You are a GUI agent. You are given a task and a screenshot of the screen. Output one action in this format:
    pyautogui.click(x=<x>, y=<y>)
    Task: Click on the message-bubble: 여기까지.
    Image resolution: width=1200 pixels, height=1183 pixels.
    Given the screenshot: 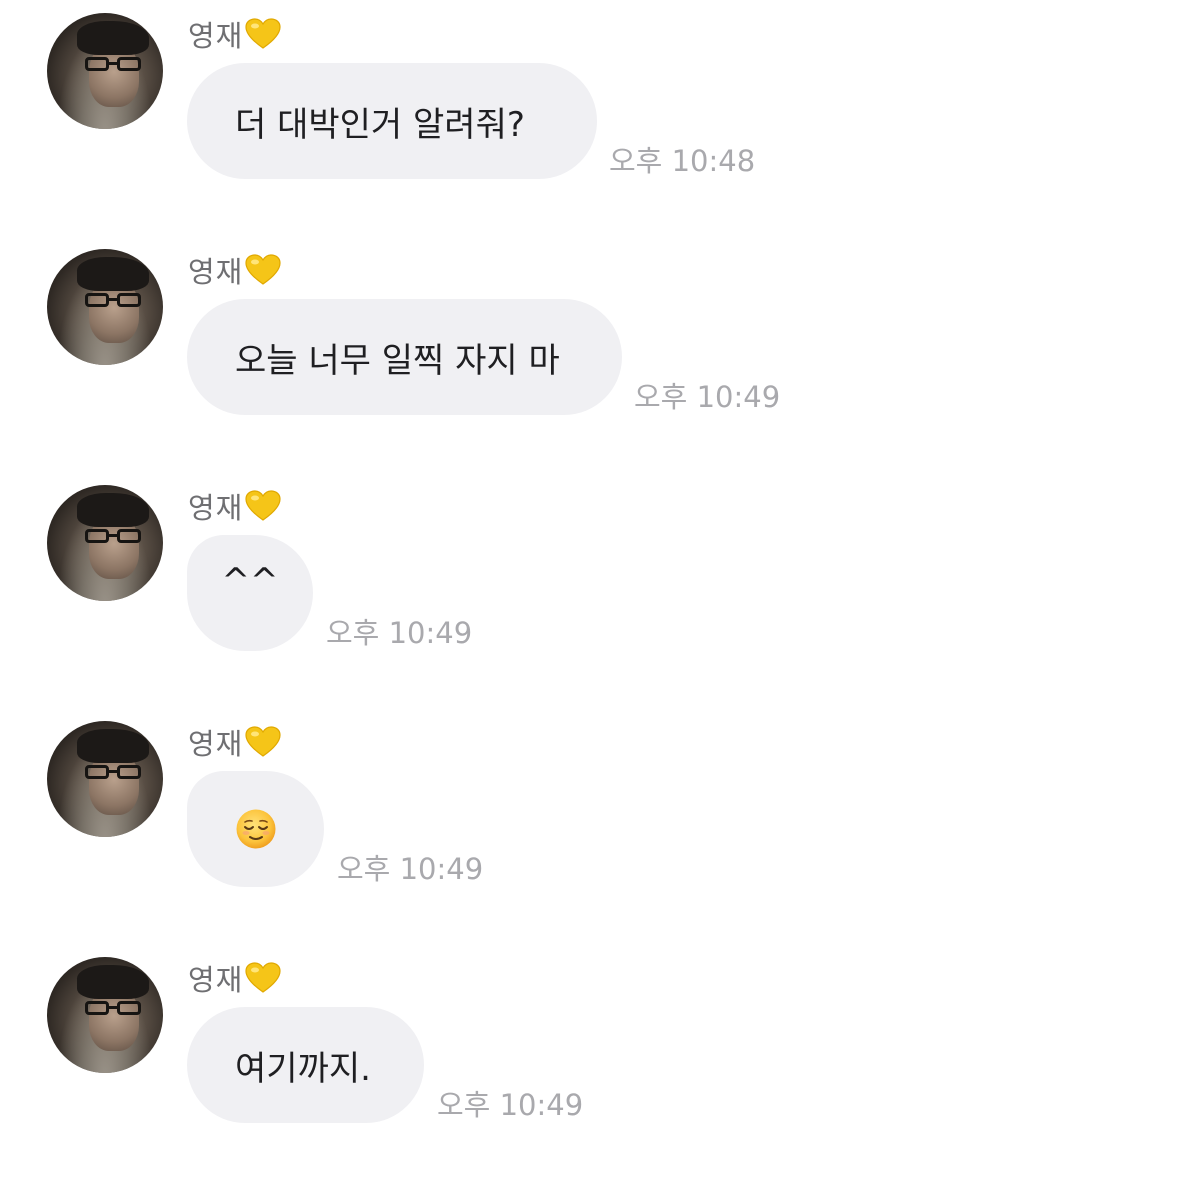 What is the action you would take?
    pyautogui.click(x=305, y=1065)
    